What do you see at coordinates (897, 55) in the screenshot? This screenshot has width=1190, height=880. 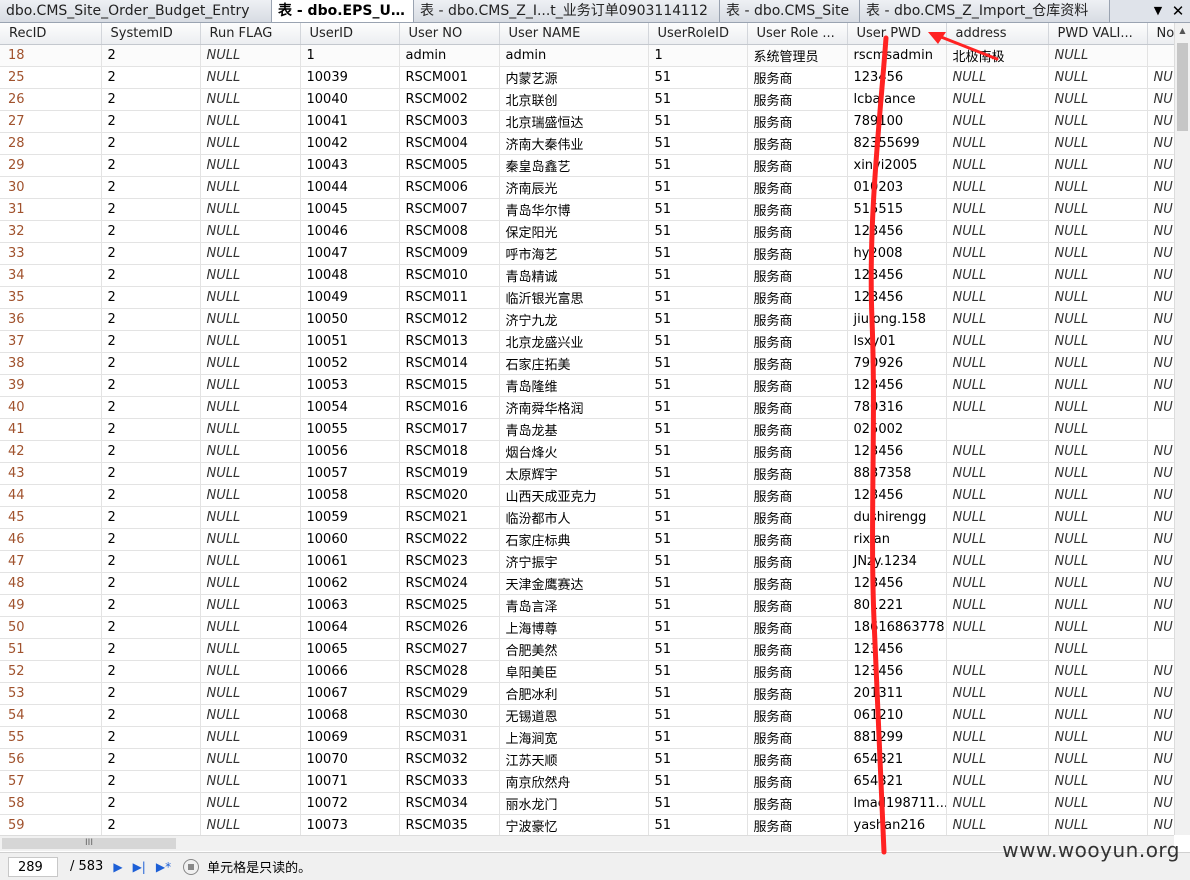 I see `table-cell: rscmsadmin` at bounding box center [897, 55].